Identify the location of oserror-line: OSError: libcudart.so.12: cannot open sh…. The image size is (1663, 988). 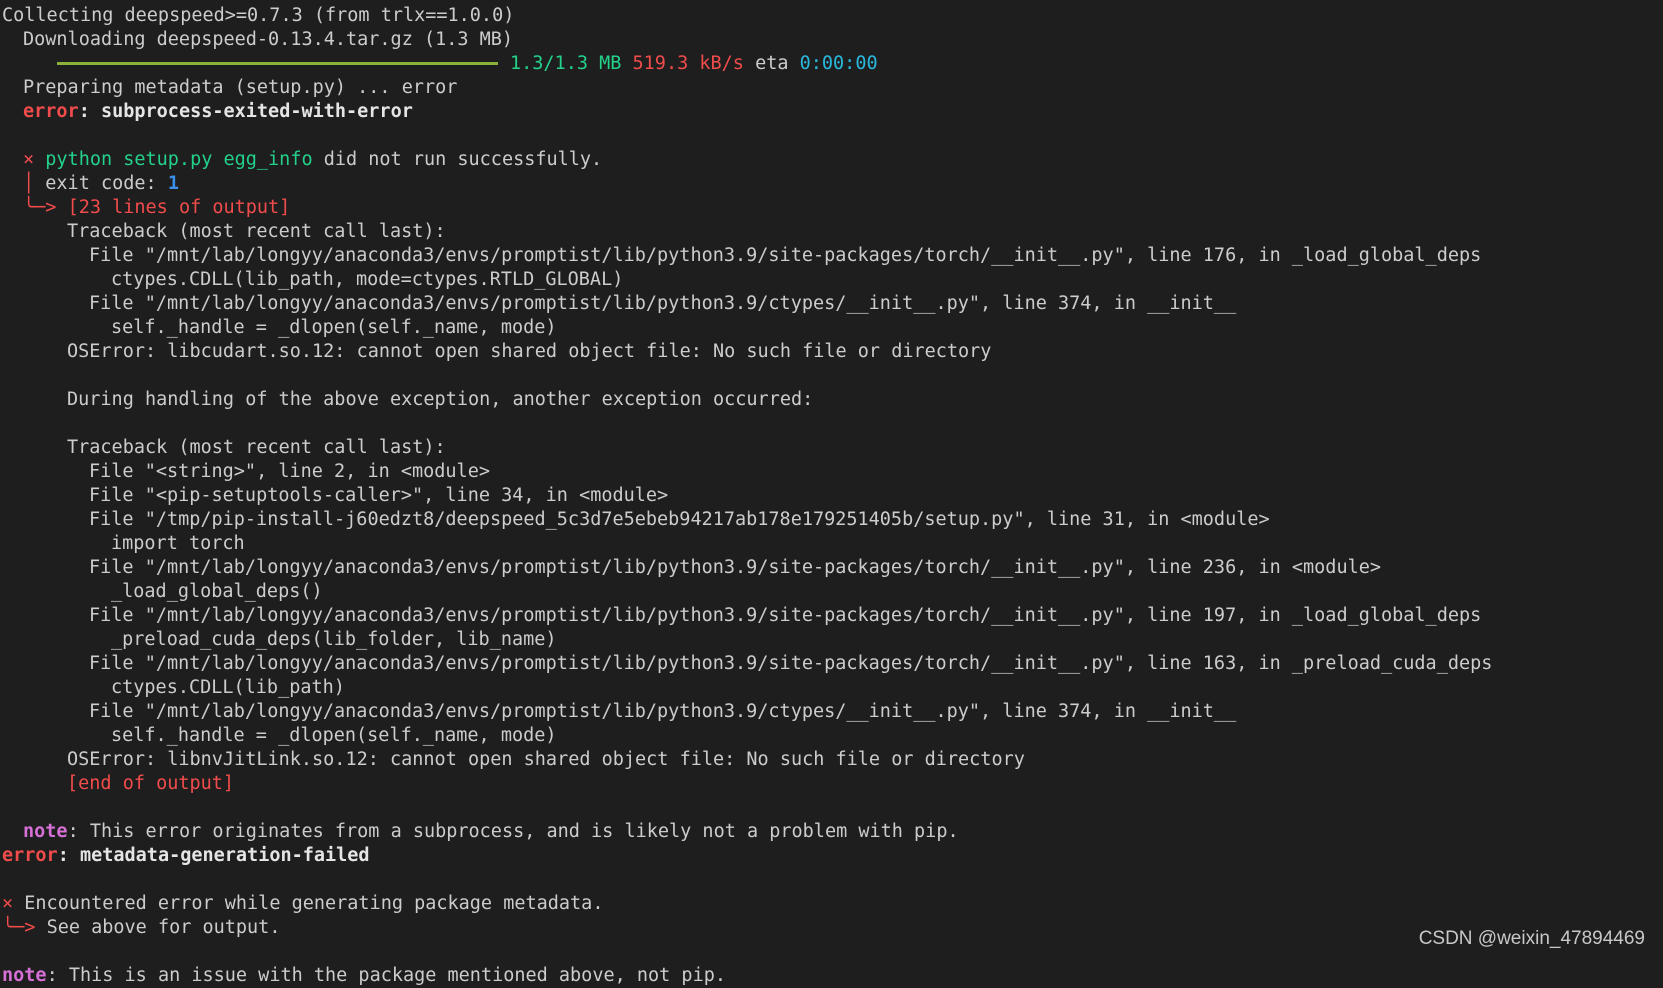
(529, 351).